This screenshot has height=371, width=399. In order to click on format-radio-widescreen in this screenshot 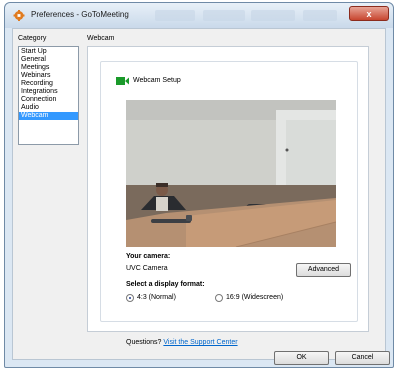, I will do `click(219, 298)`.